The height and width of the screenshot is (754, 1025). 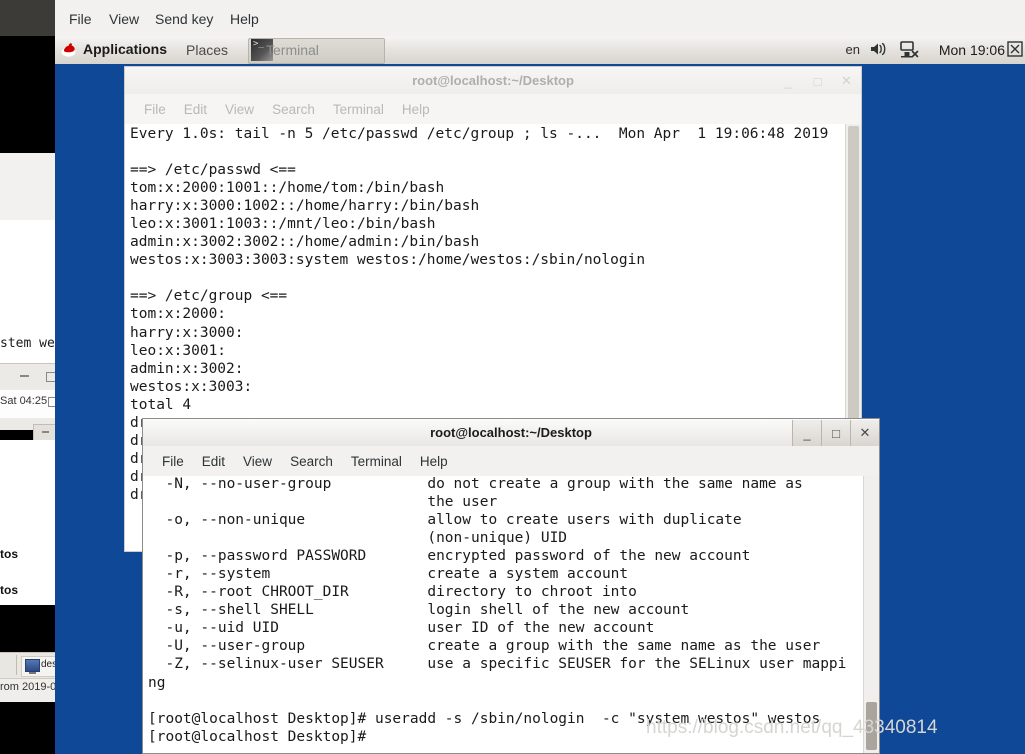 I want to click on host-dark-header, so click(x=29, y=18).